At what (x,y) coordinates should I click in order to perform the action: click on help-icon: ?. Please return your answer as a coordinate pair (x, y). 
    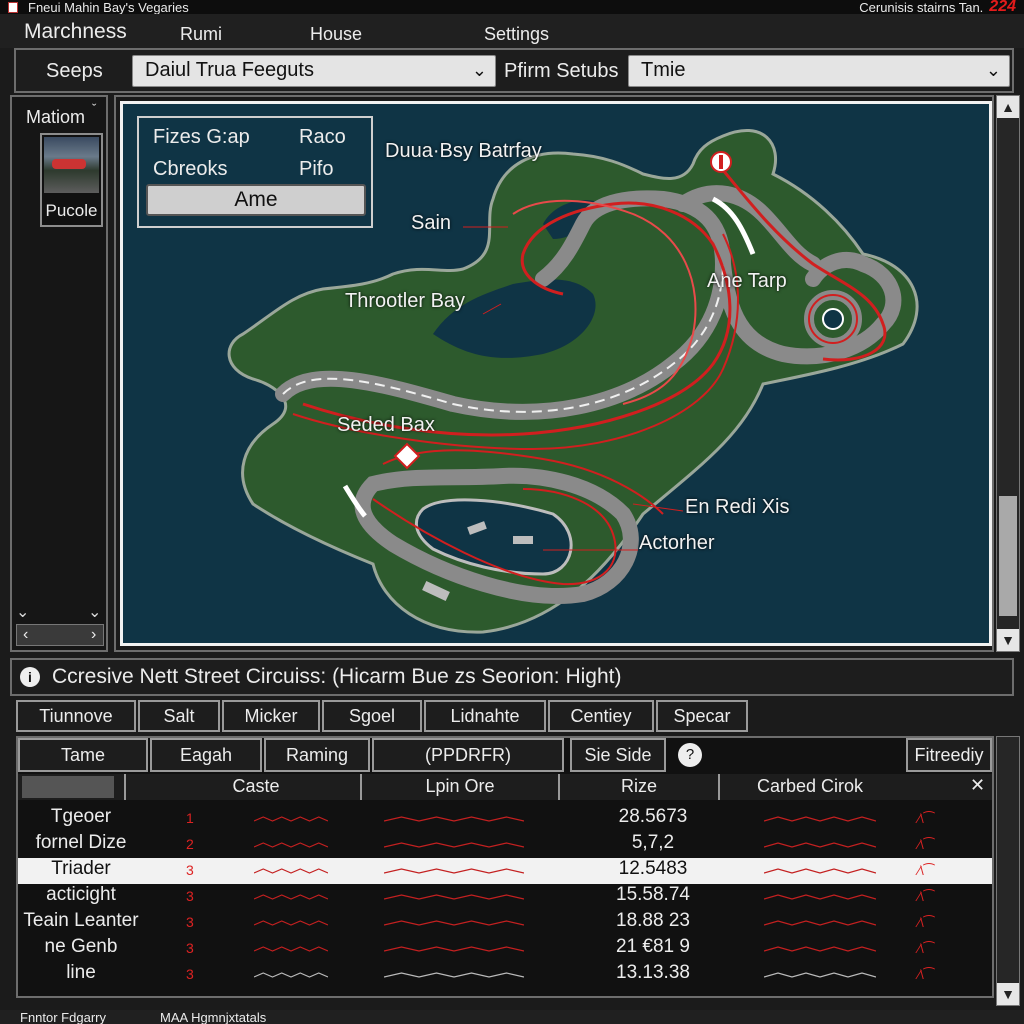
    Looking at the image, I should click on (690, 755).